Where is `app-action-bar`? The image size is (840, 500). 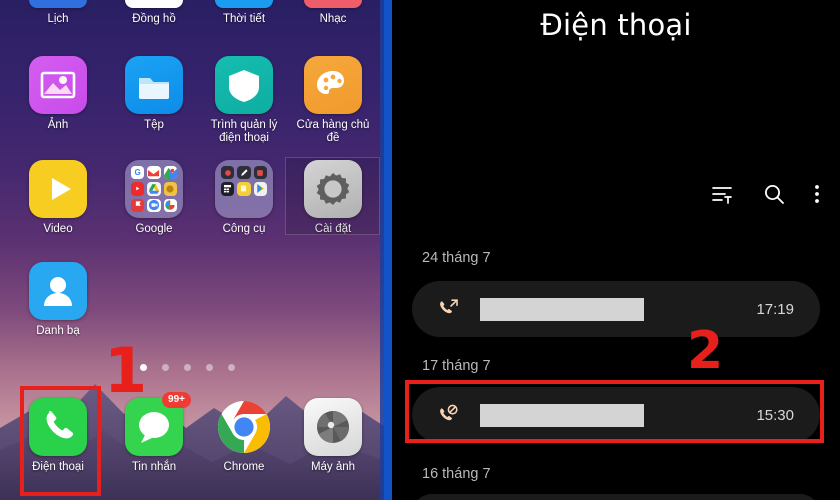 app-action-bar is located at coordinates (765, 194).